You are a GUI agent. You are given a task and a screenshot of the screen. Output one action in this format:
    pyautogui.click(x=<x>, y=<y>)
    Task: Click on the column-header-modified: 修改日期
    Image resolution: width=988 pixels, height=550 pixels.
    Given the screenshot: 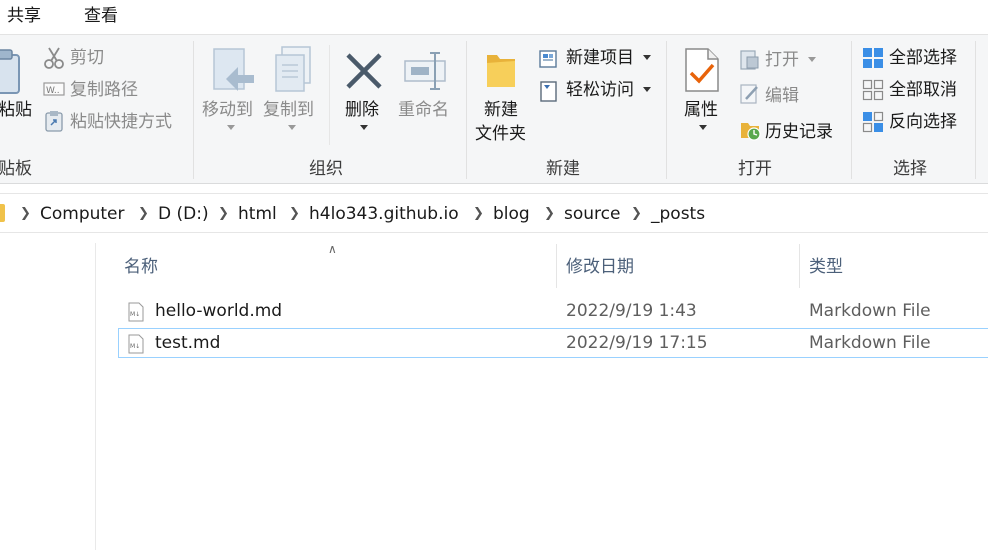 What is the action you would take?
    pyautogui.click(x=600, y=267)
    